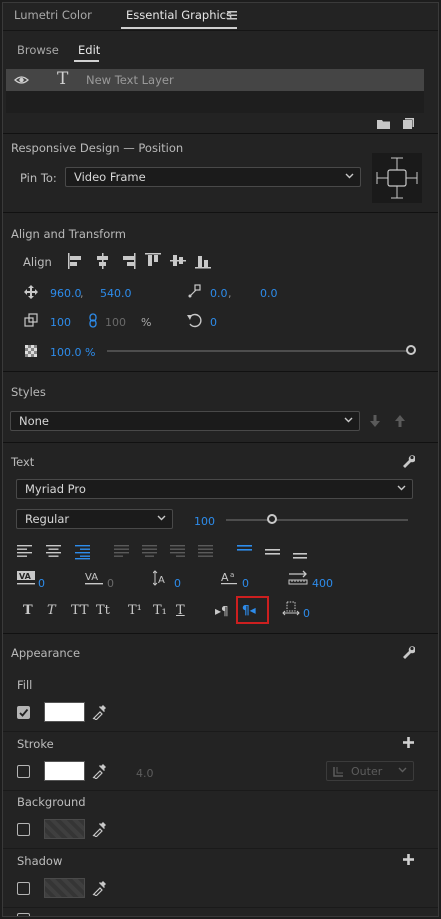  What do you see at coordinates (23, 888) in the screenshot?
I see `shadow-checkbox` at bounding box center [23, 888].